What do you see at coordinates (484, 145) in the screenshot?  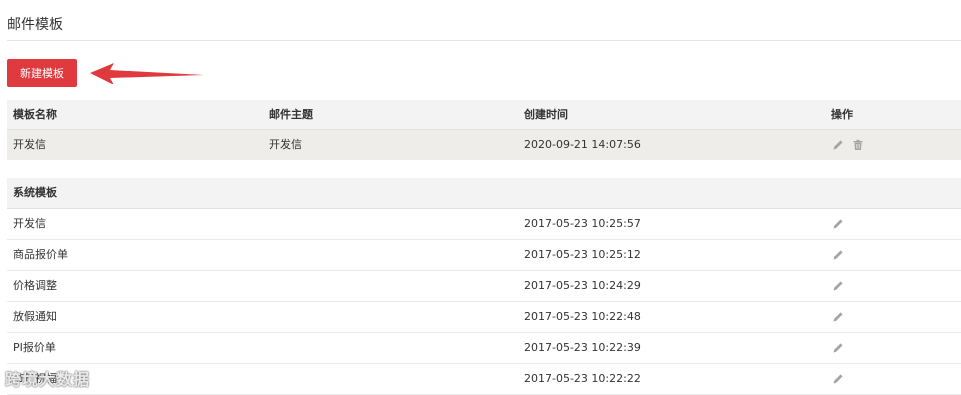 I see `table-row: 开发信 开发信 2020-09-21 14:07:56` at bounding box center [484, 145].